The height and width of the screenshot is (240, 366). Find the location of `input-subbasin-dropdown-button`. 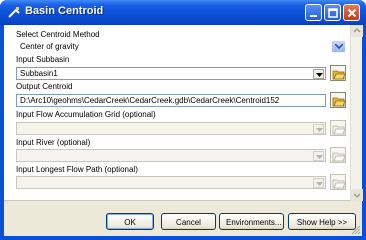

input-subbasin-dropdown-button is located at coordinates (318, 74).